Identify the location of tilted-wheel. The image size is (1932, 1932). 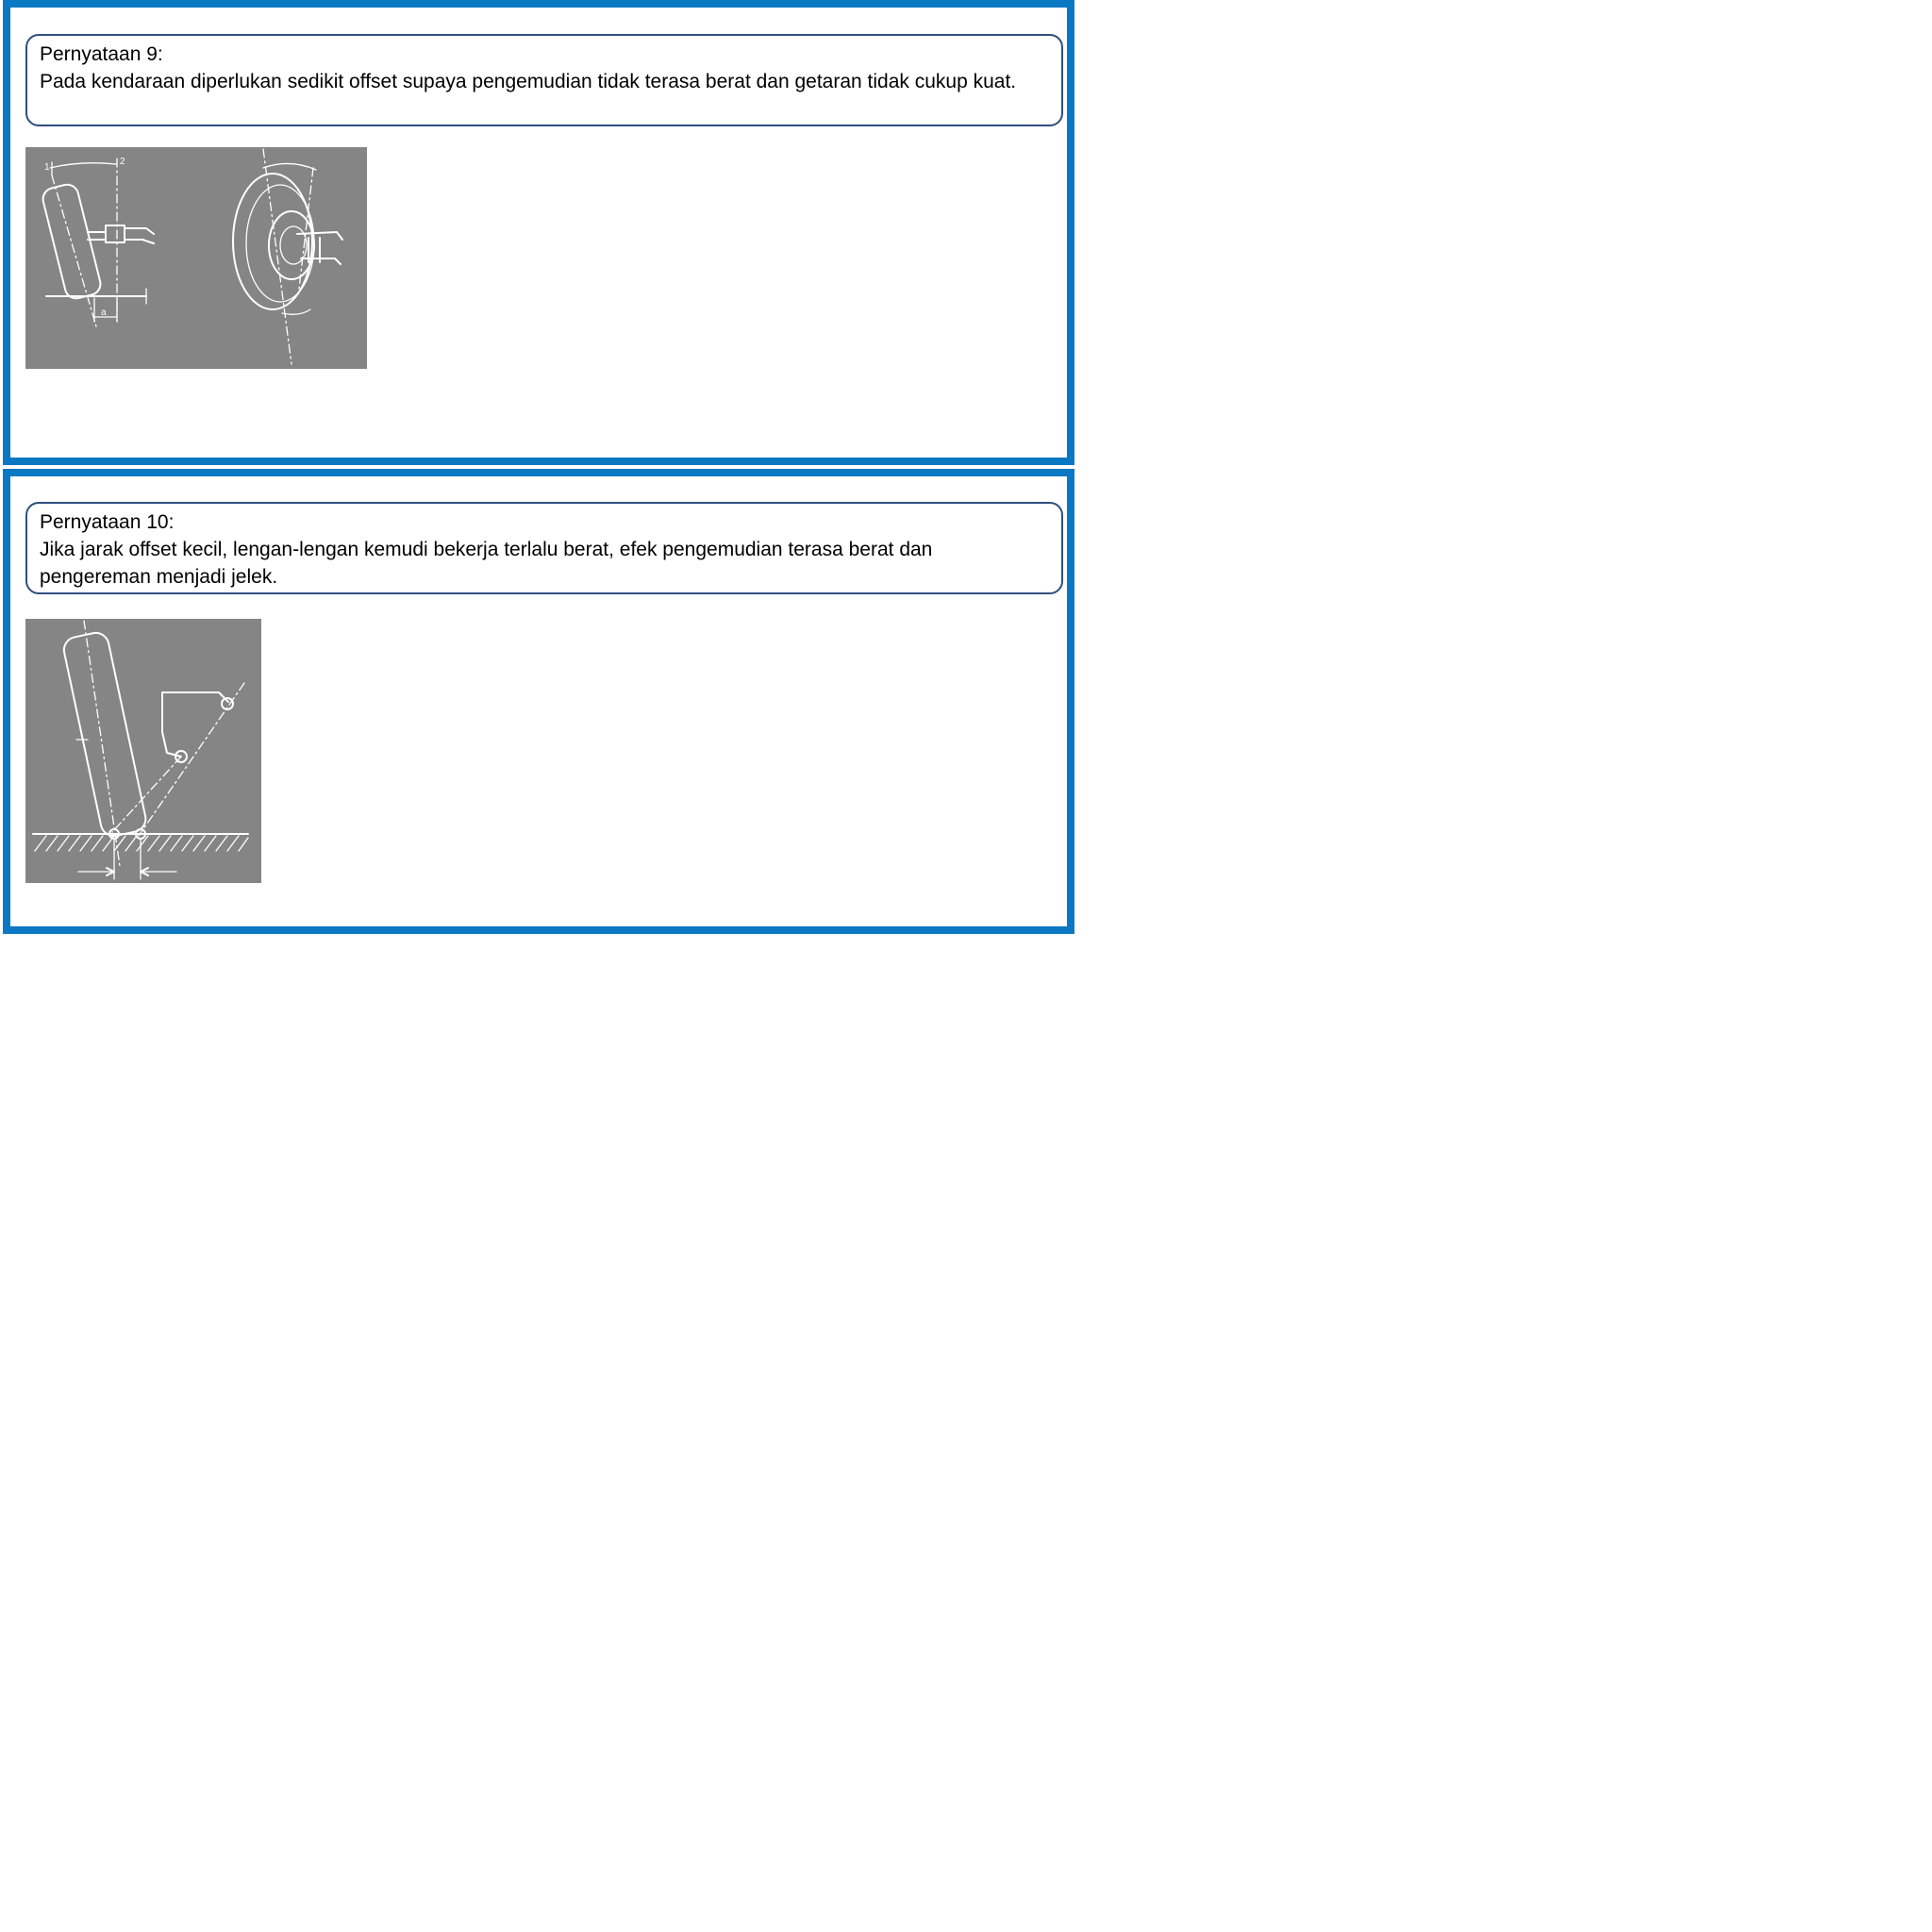
(105, 743).